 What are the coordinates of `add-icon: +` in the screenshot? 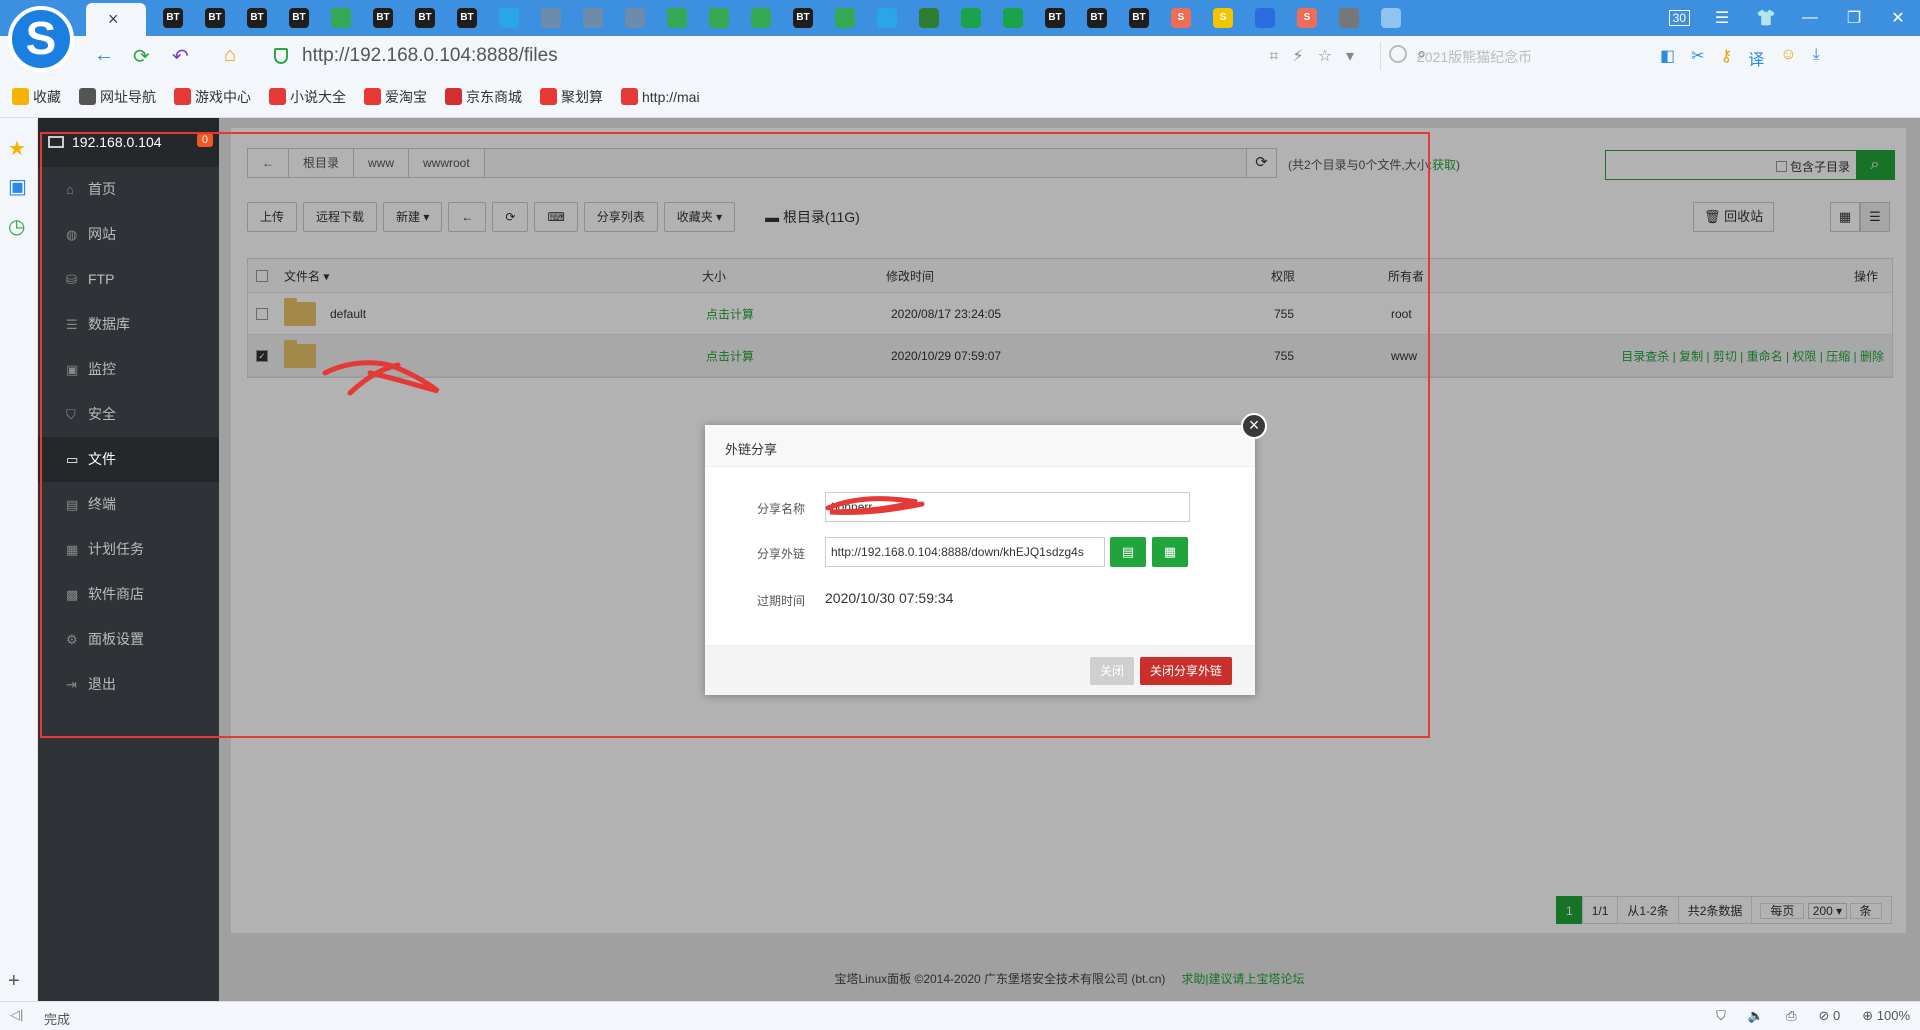 It's located at (14, 981).